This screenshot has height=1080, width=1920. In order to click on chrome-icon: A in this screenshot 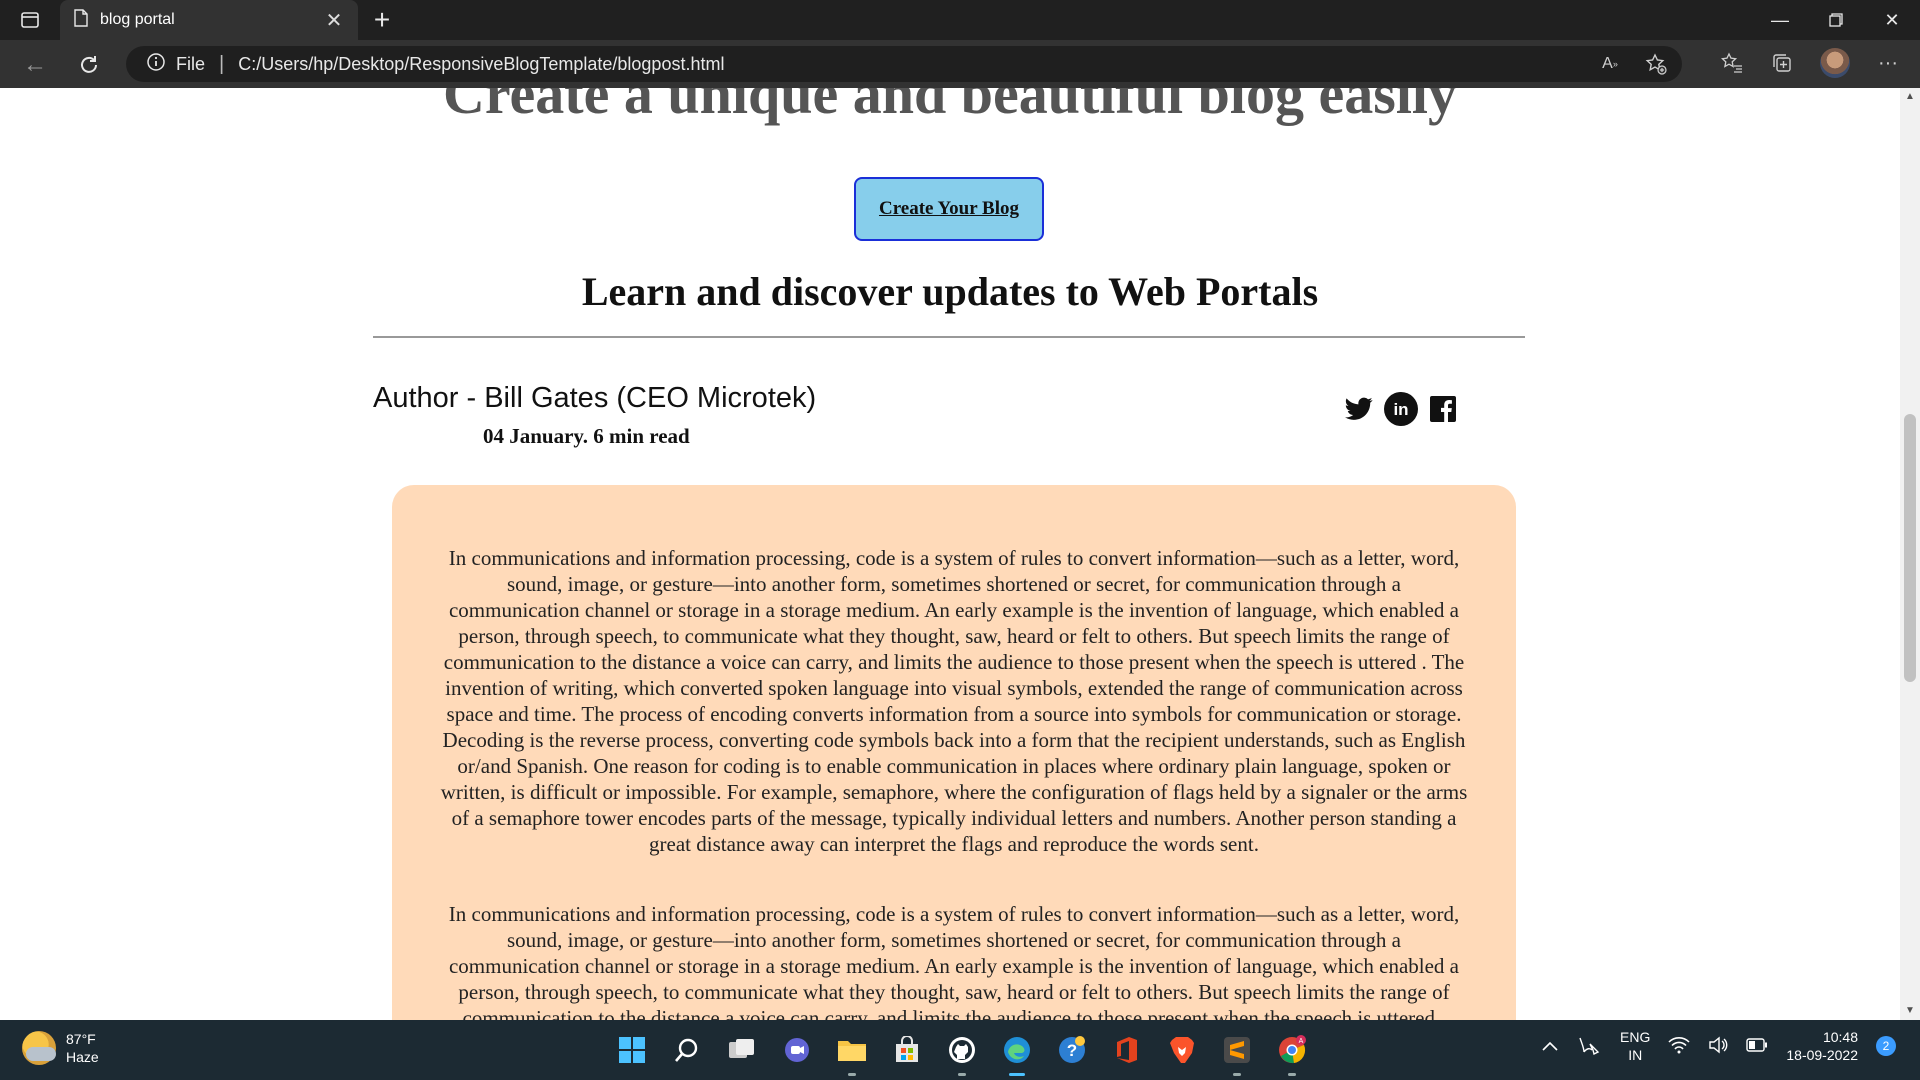, I will do `click(1292, 1053)`.